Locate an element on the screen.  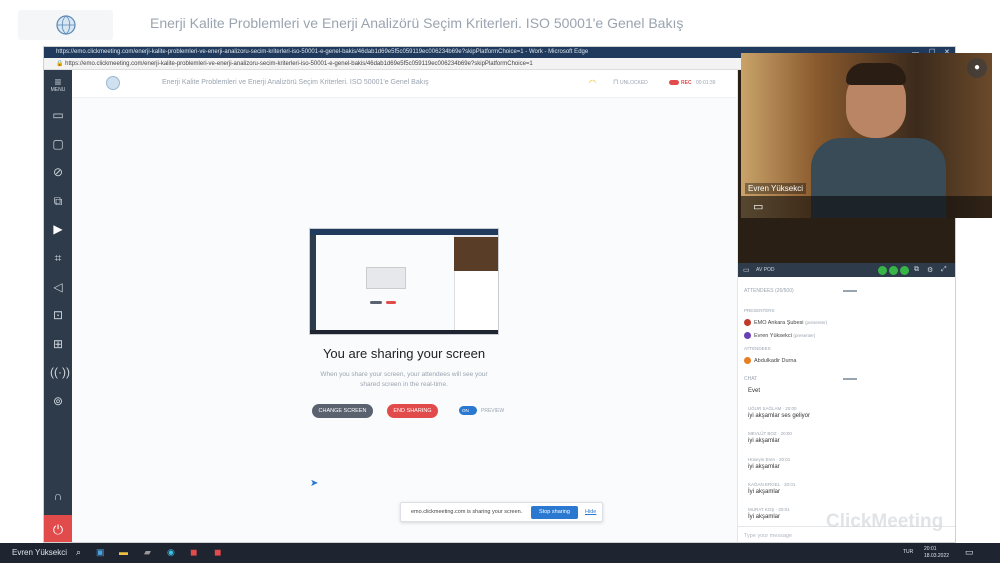
hide-link: Hide is located at coordinates (590, 512).